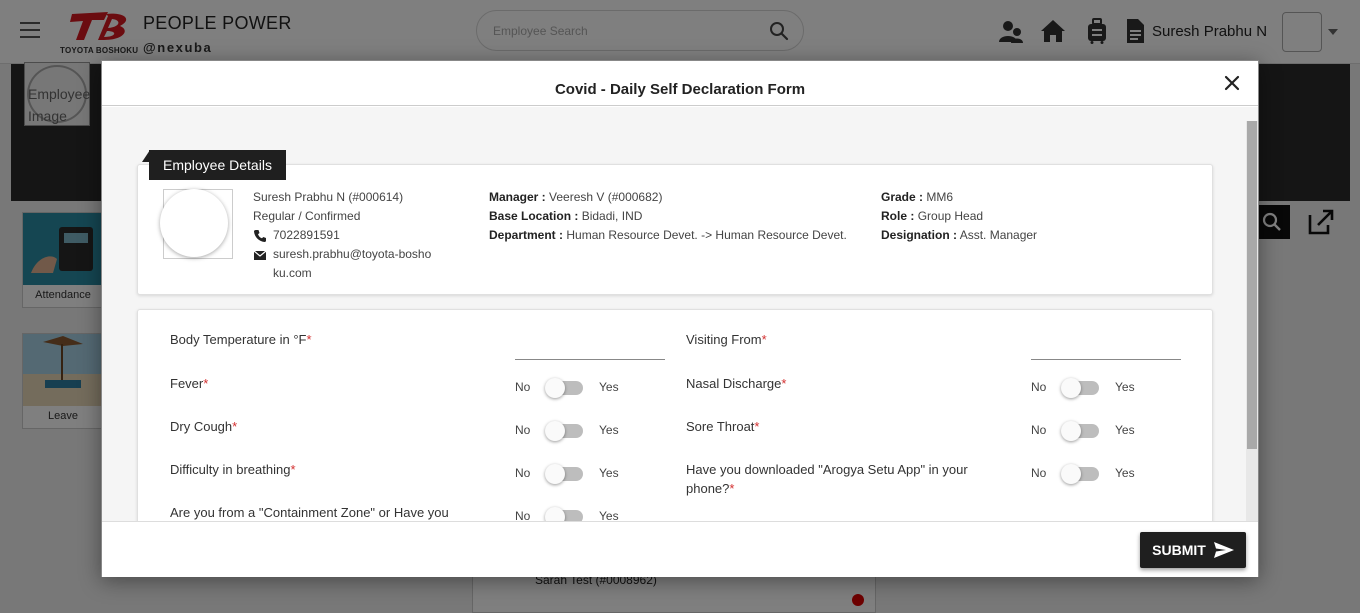 The image size is (1360, 613). Describe the element at coordinates (189, 383) in the screenshot. I see `fever-label: Fever*` at that location.